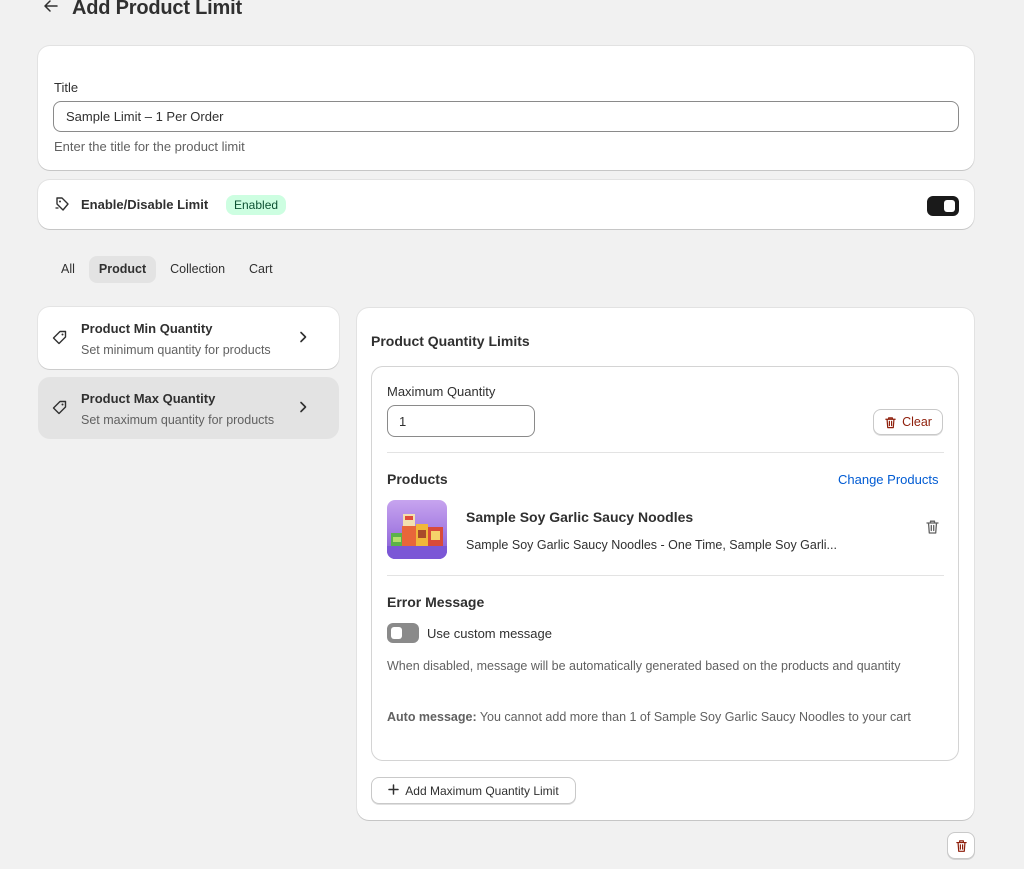 Image resolution: width=1024 pixels, height=869 pixels. What do you see at coordinates (943, 206) in the screenshot?
I see `enable-limit-toggle` at bounding box center [943, 206].